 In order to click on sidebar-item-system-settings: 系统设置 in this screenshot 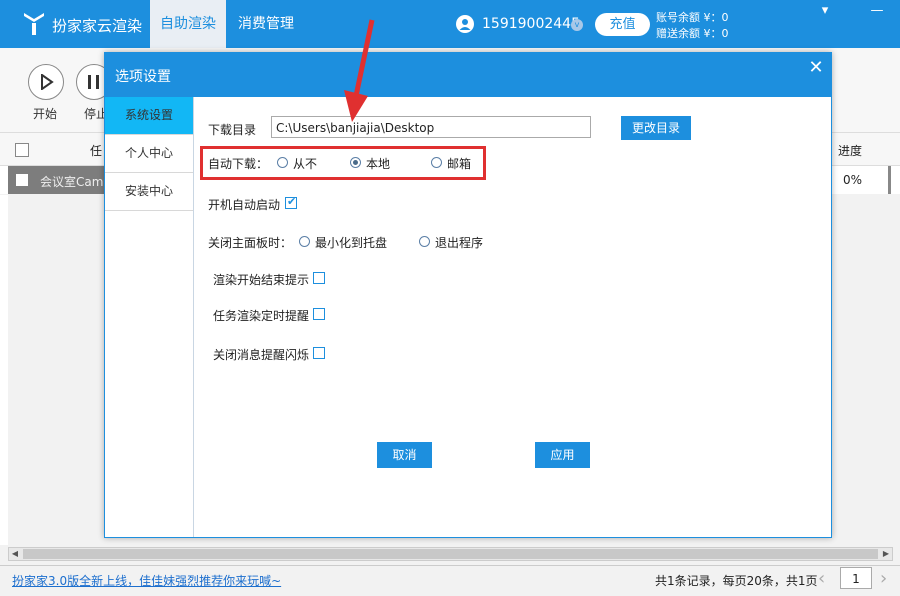, I will do `click(149, 116)`.